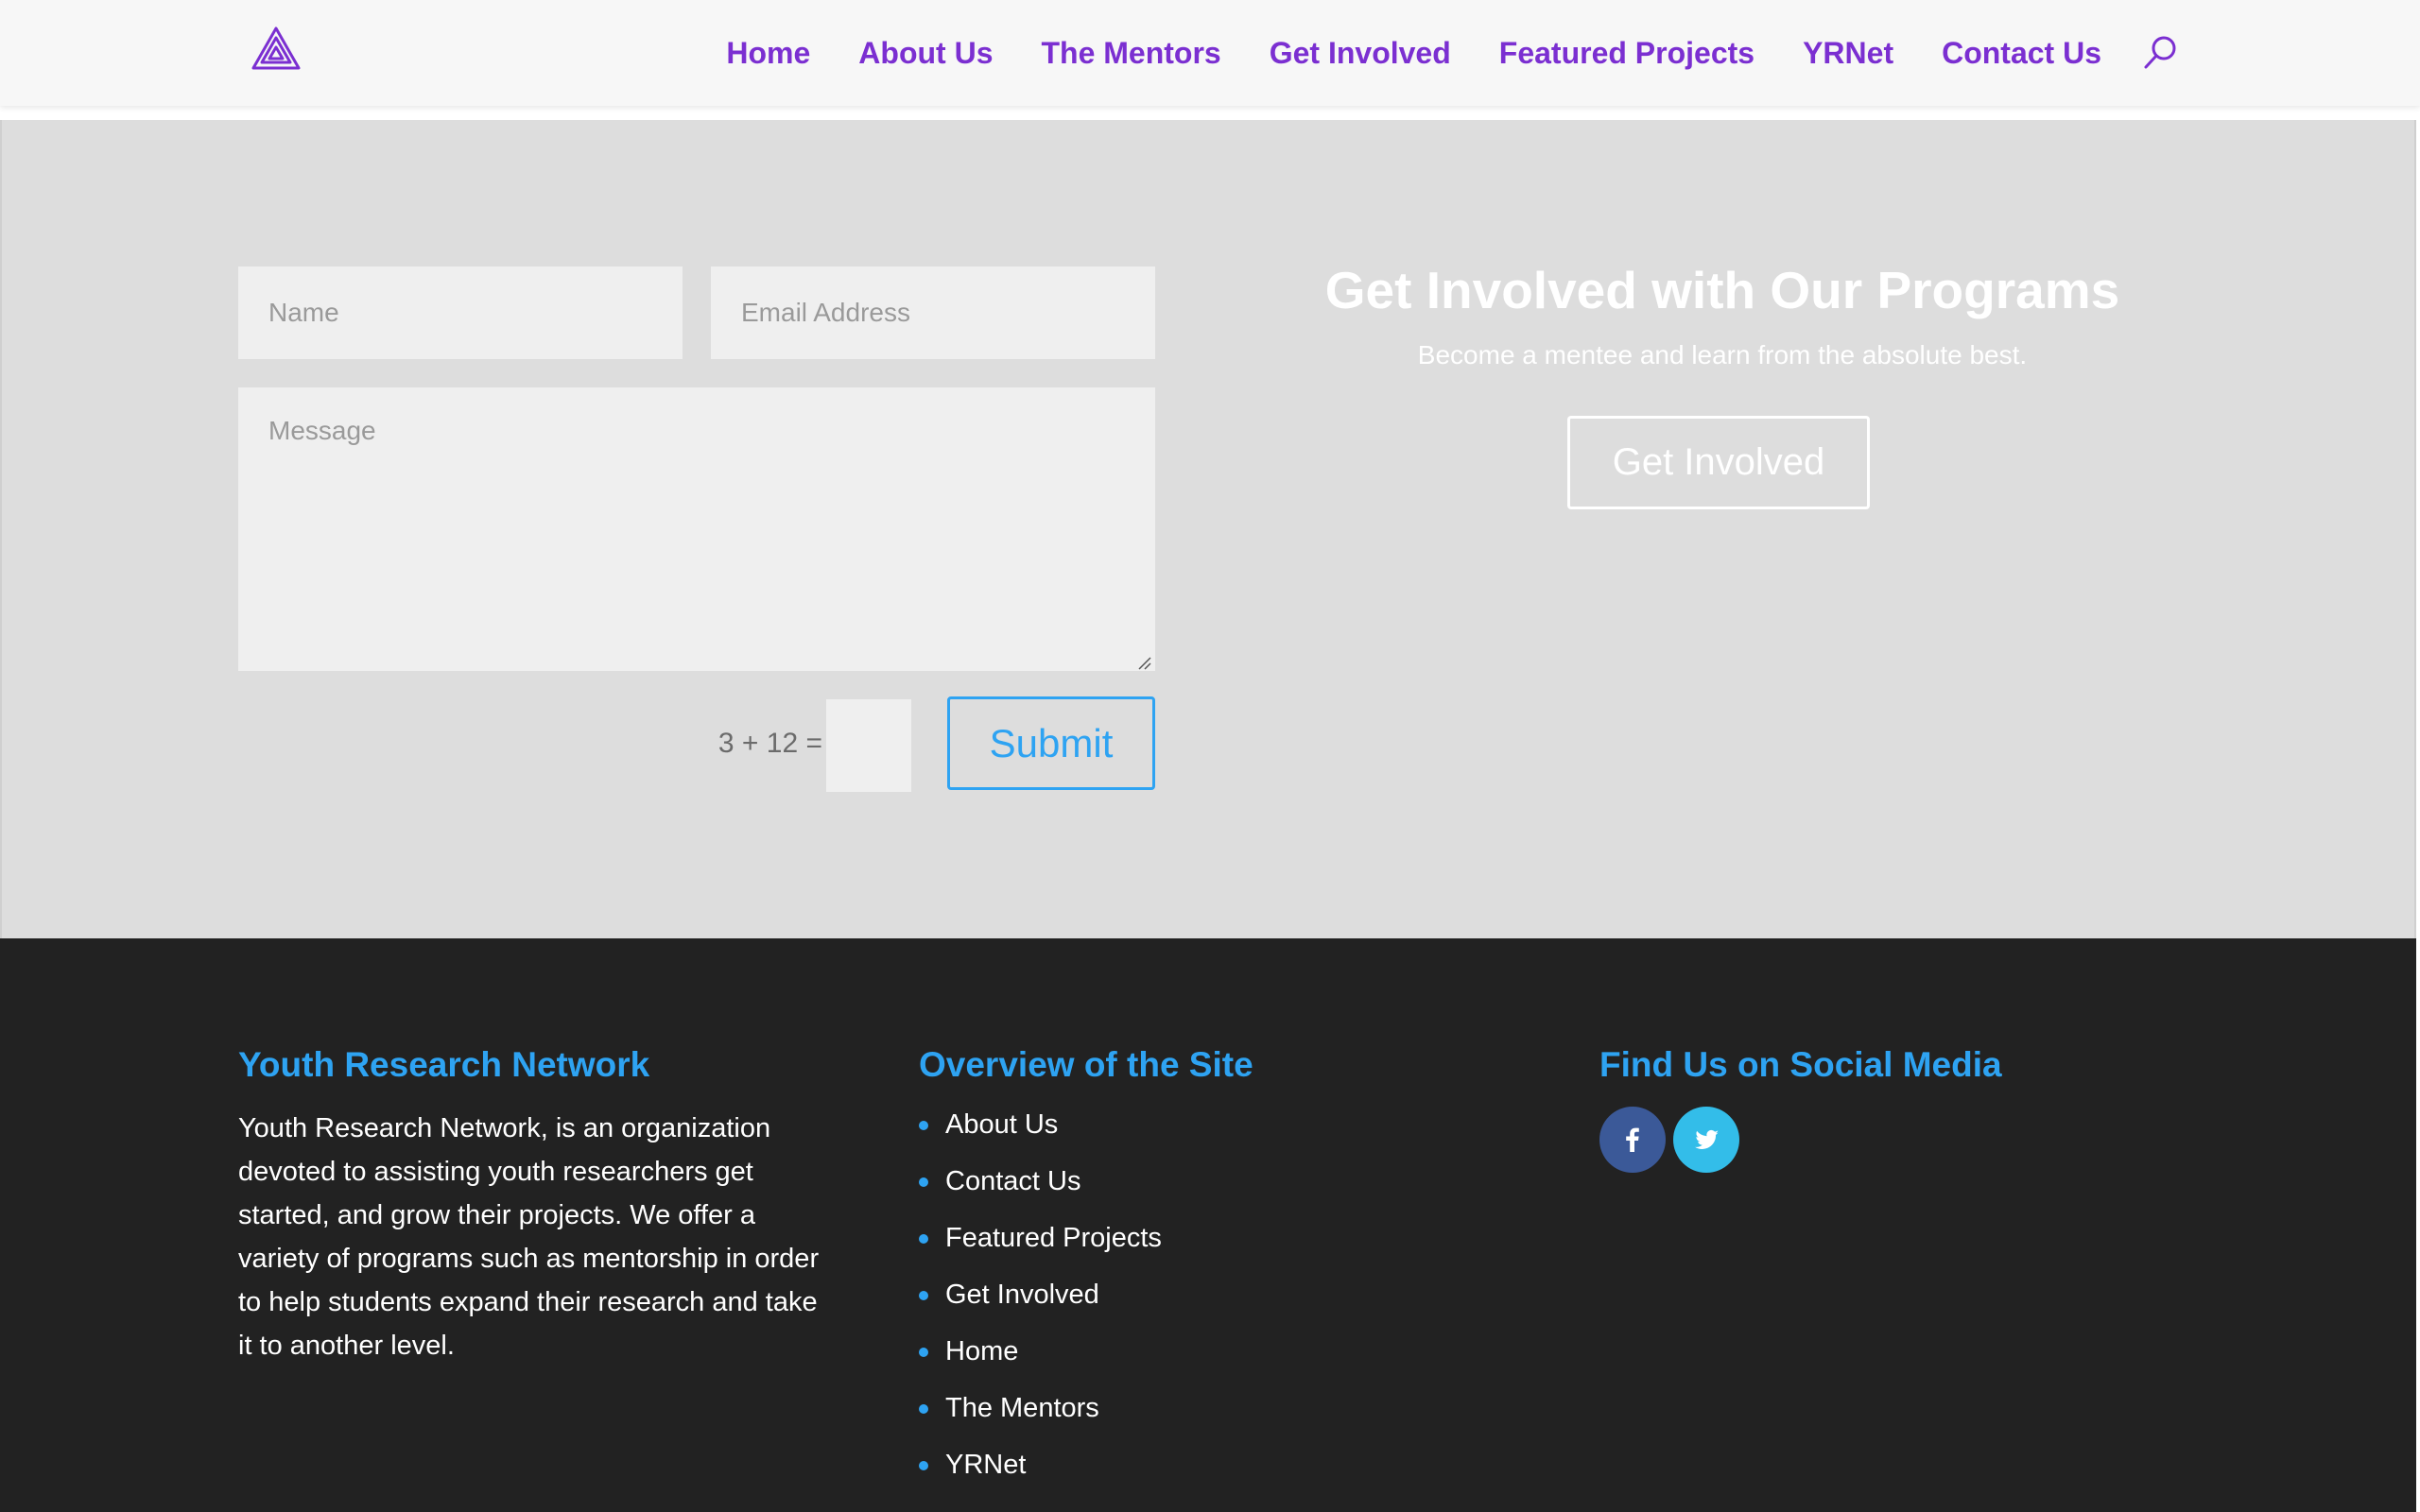  Describe the element at coordinates (1130, 53) in the screenshot. I see `nav-the-mentors: The Mentors` at that location.